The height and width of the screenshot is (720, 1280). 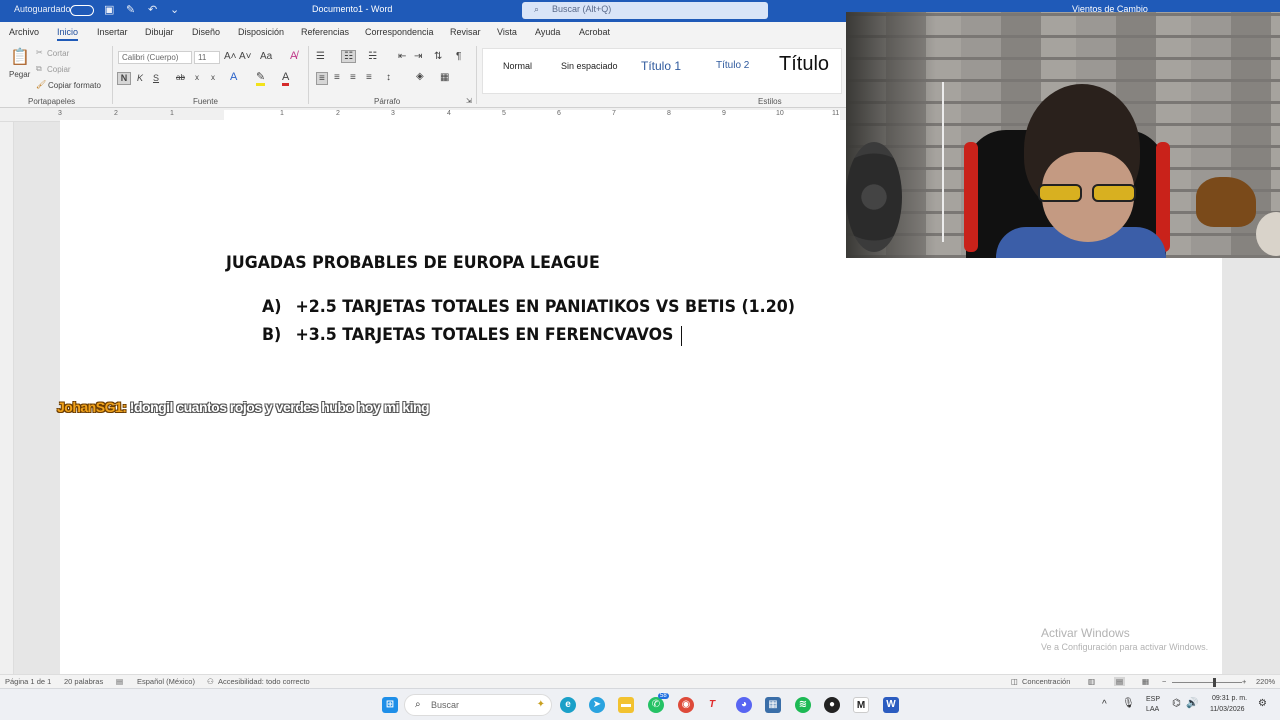 I want to click on paste-icon: 📋, so click(x=20, y=57).